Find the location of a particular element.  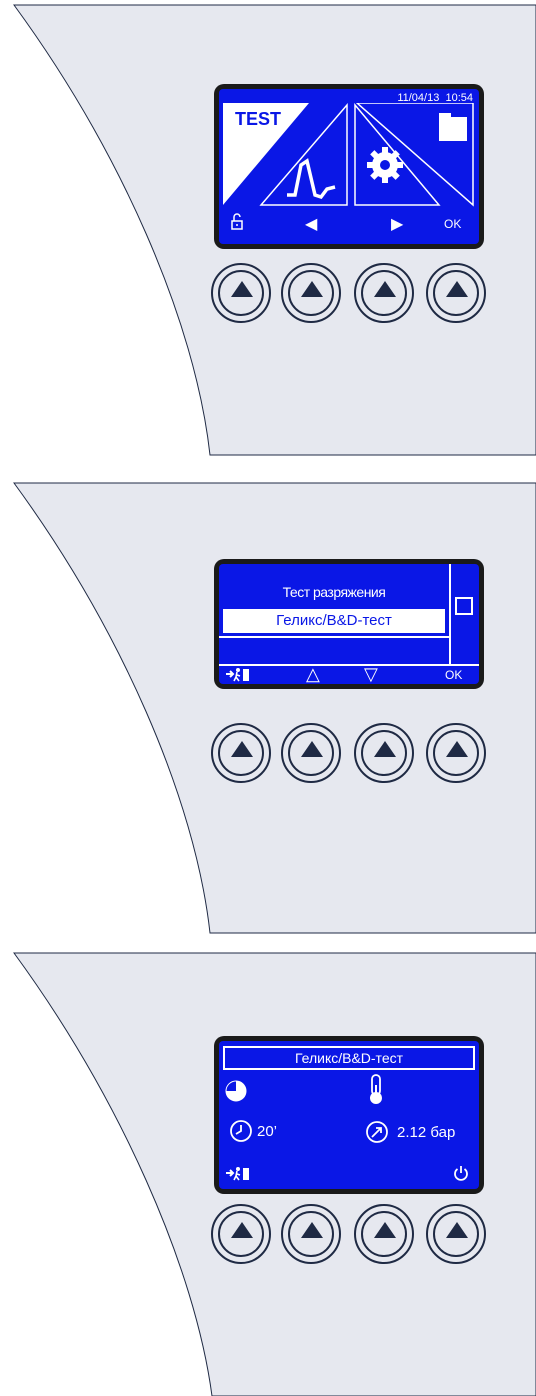

lcd-display: 11/04/13 10:54 TEST ◀ ▶ OK is located at coordinates (349, 166).